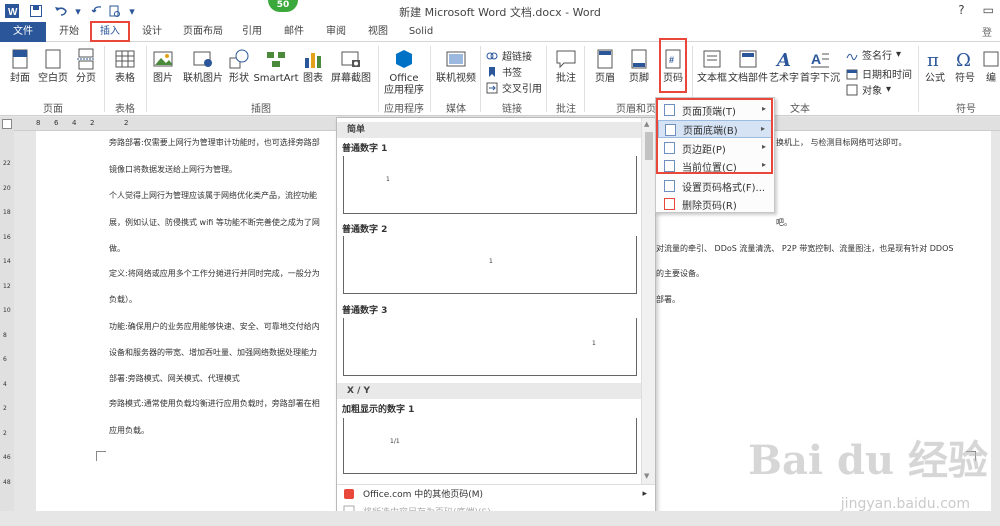  Describe the element at coordinates (378, 32) in the screenshot. I see `tab-view: 视图` at that location.